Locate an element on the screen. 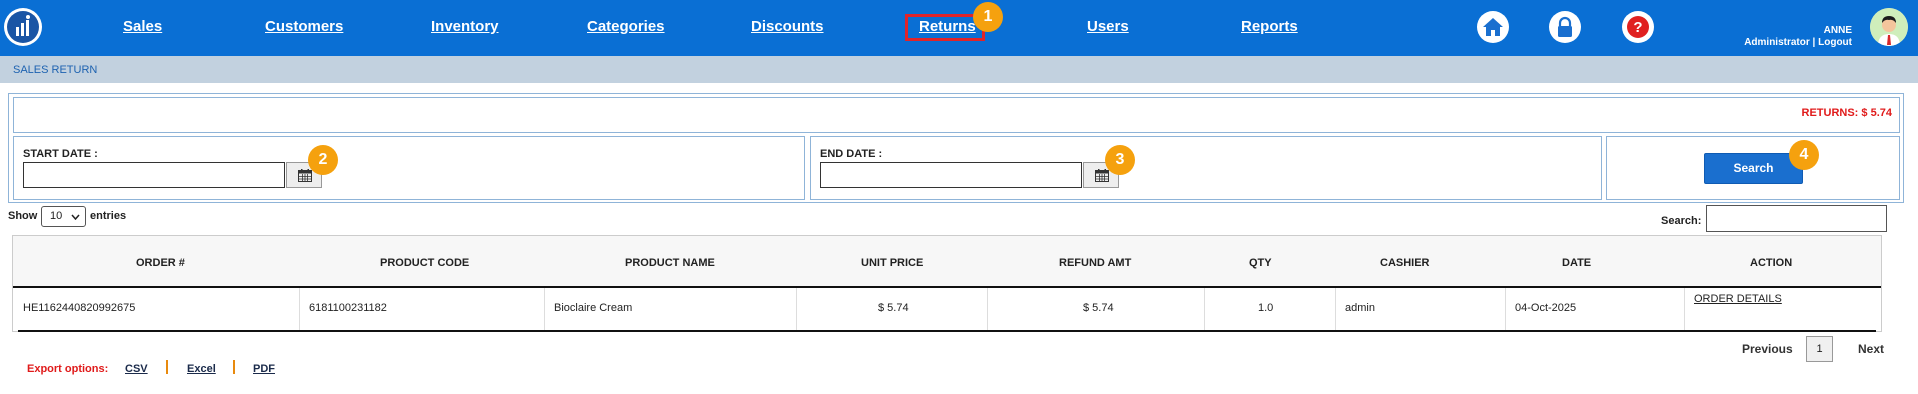 The image size is (1918, 394). export-pdf-link: PDF is located at coordinates (264, 369).